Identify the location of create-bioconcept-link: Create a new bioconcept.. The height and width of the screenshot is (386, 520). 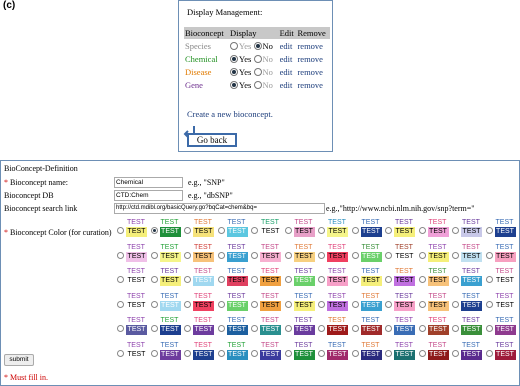
(230, 114).